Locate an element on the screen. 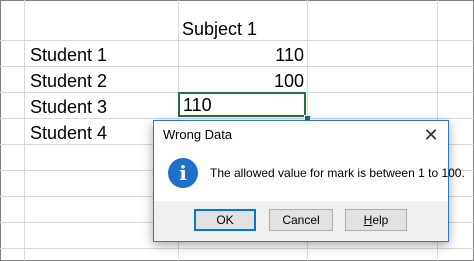 The width and height of the screenshot is (474, 261). dialog-title: Wrong Data is located at coordinates (198, 134).